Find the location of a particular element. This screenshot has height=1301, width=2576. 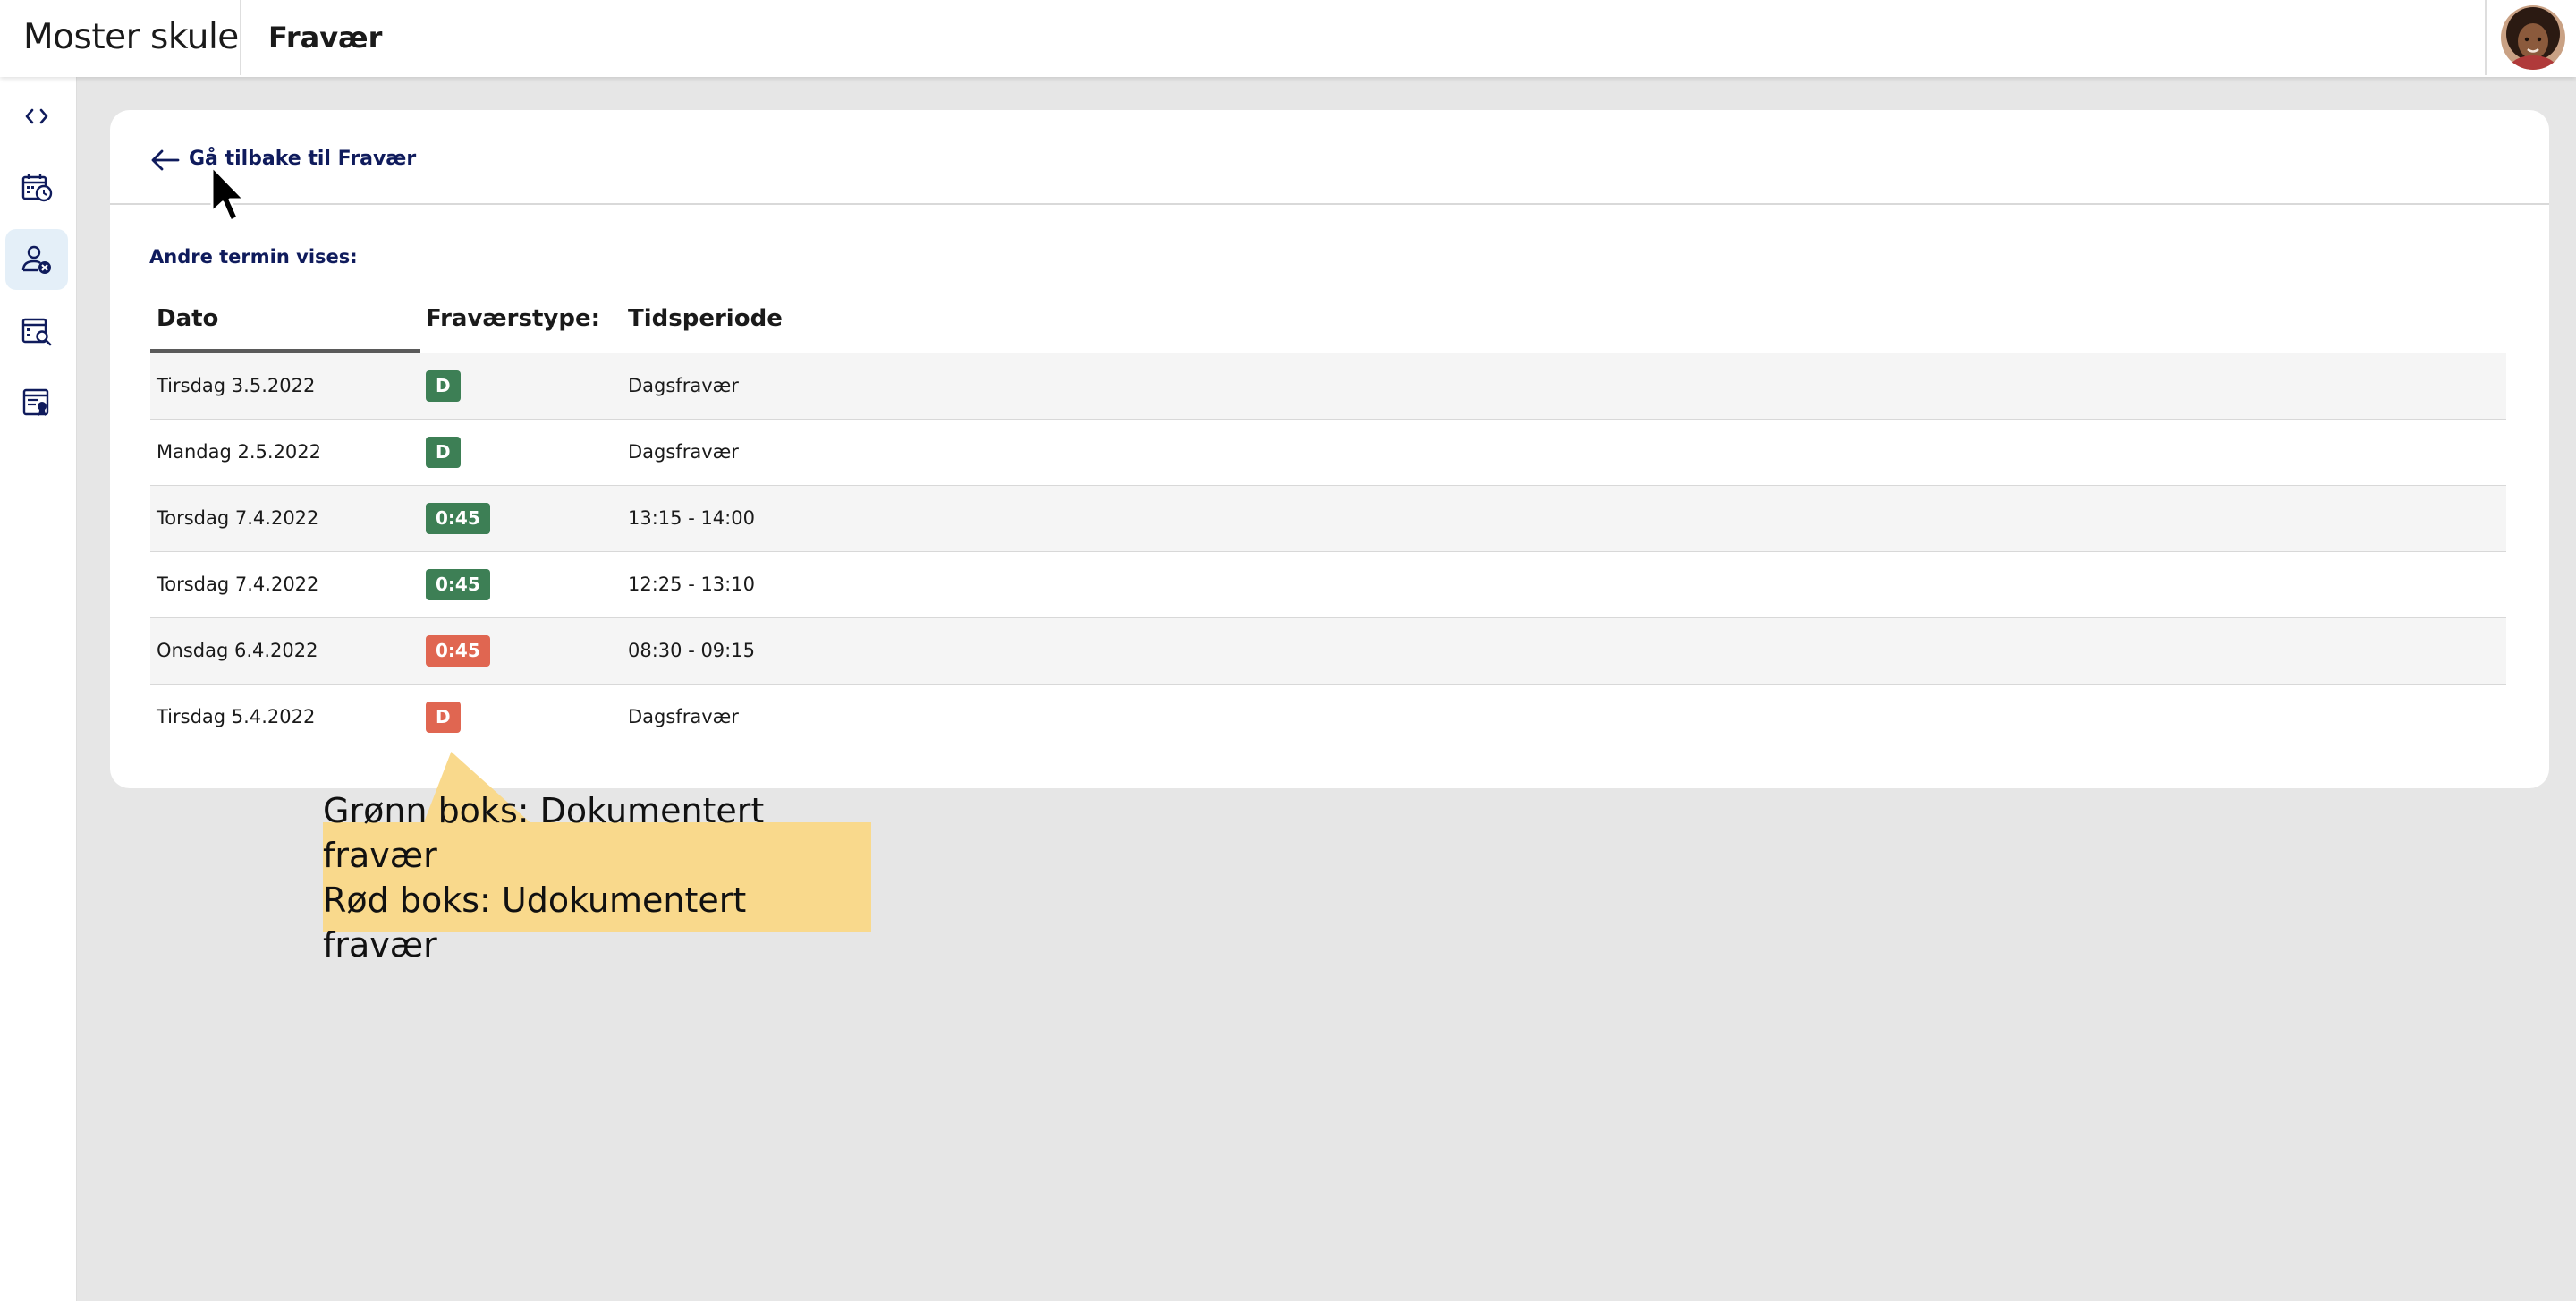

table-row: Mandag 2.5.2022 D Dagsfravær is located at coordinates (1328, 453).